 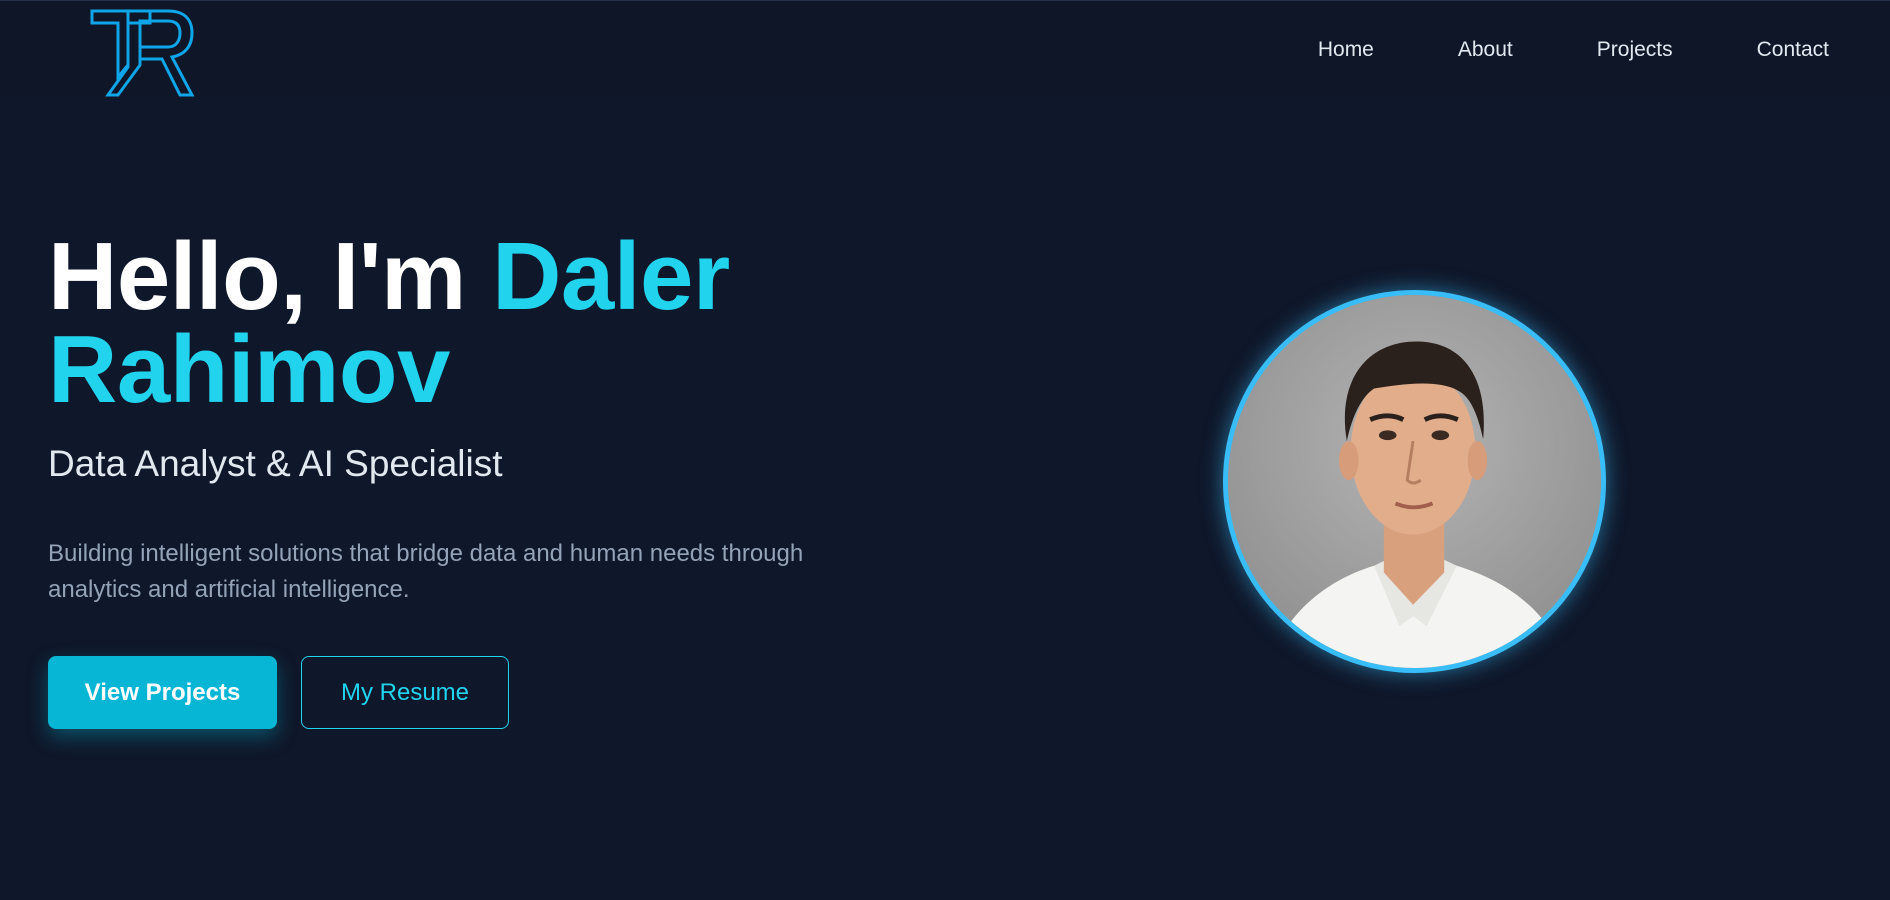 What do you see at coordinates (249, 369) in the screenshot?
I see `hero-name-last: Rahimov` at bounding box center [249, 369].